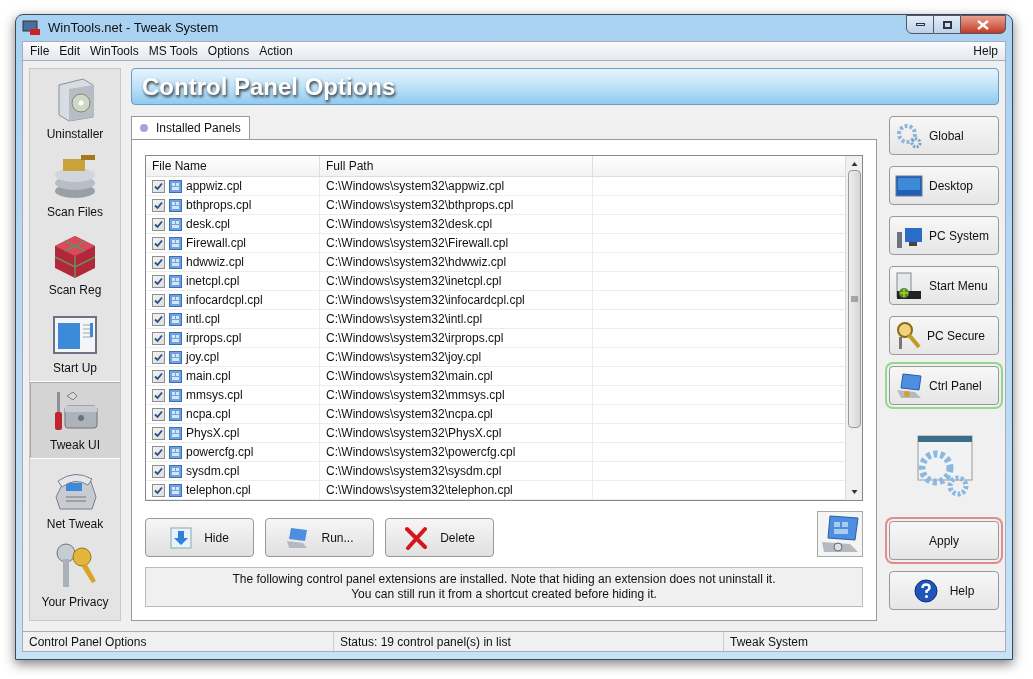 The width and height of the screenshot is (1033, 679). Describe the element at coordinates (213, 472) in the screenshot. I see `file-name: sysdm.cpl` at that location.